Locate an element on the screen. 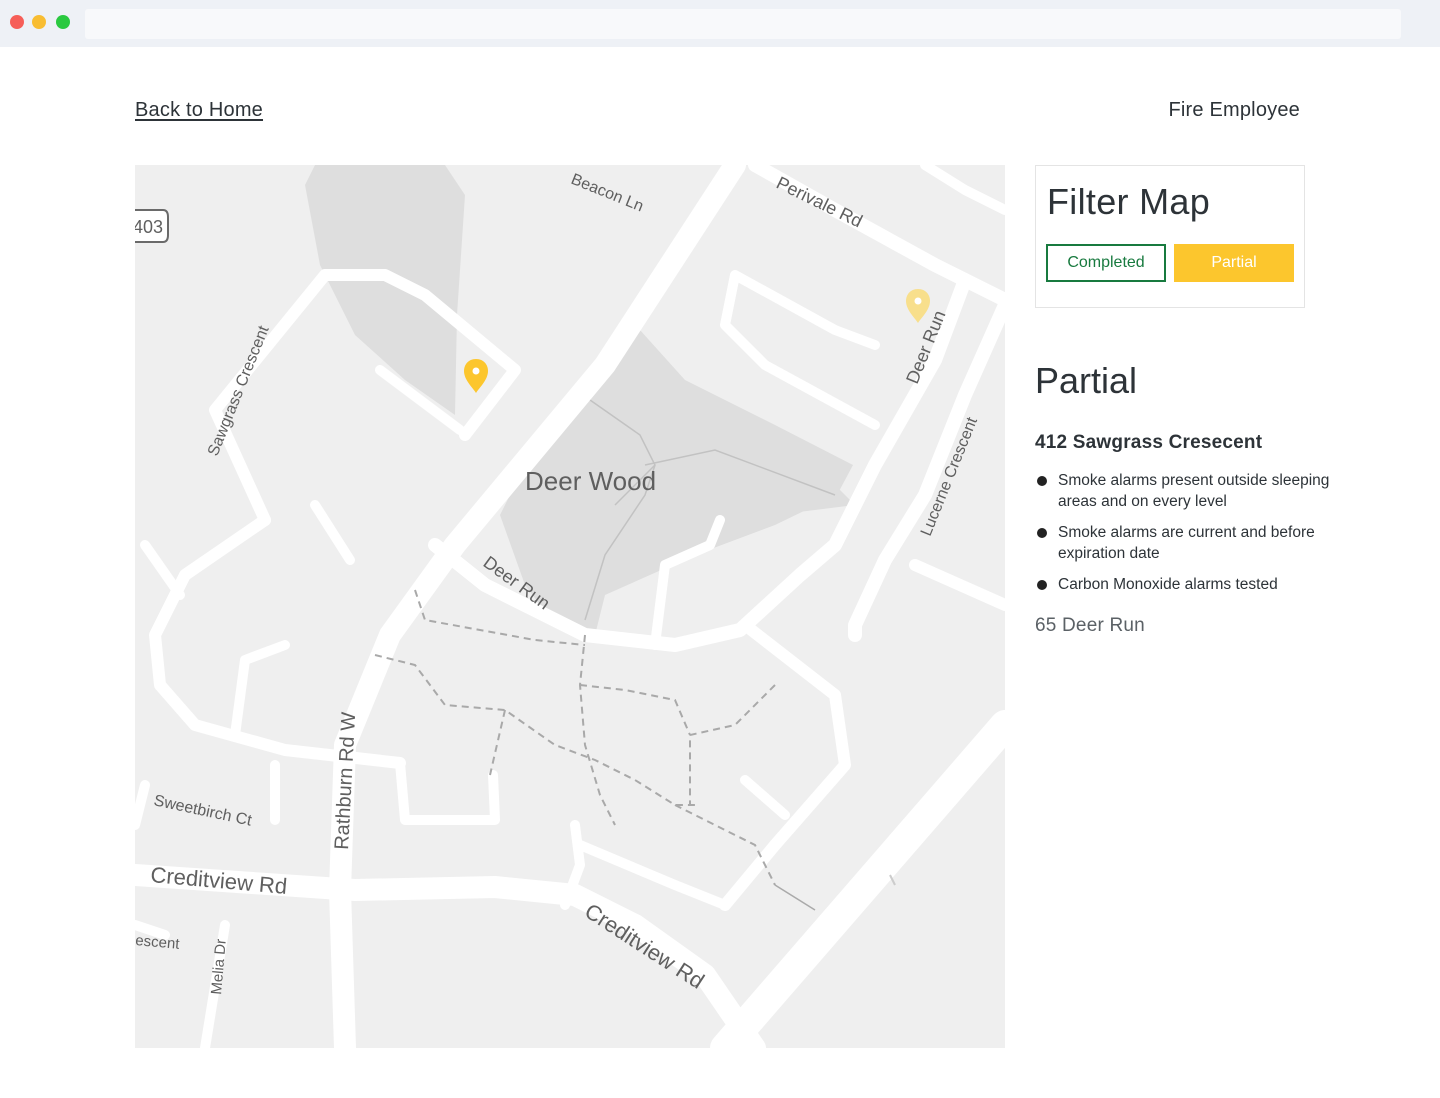 The image size is (1440, 1098). secondary-address: 65 Deer Run is located at coordinates (1090, 626).